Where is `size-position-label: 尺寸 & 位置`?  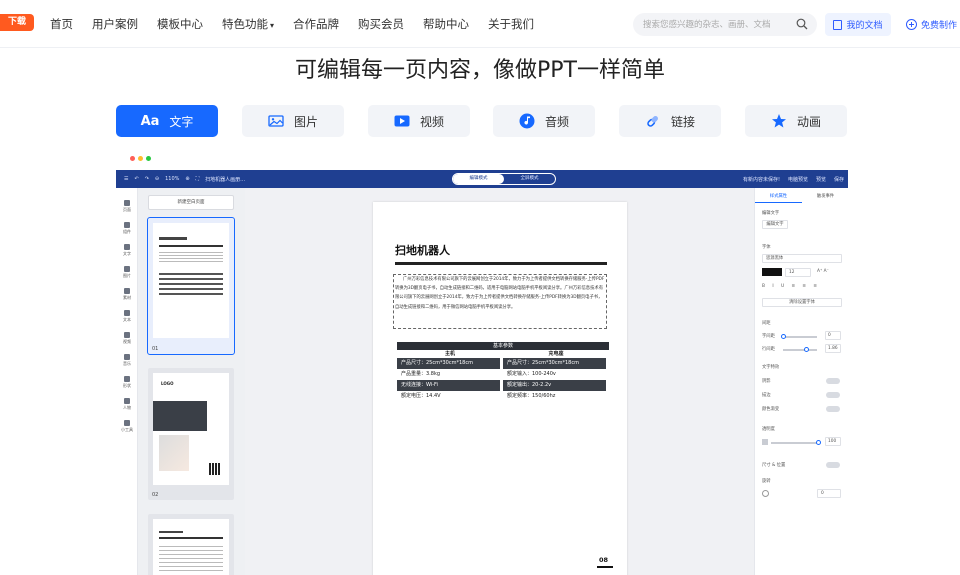
size-position-label: 尺寸 & 位置 is located at coordinates (774, 465).